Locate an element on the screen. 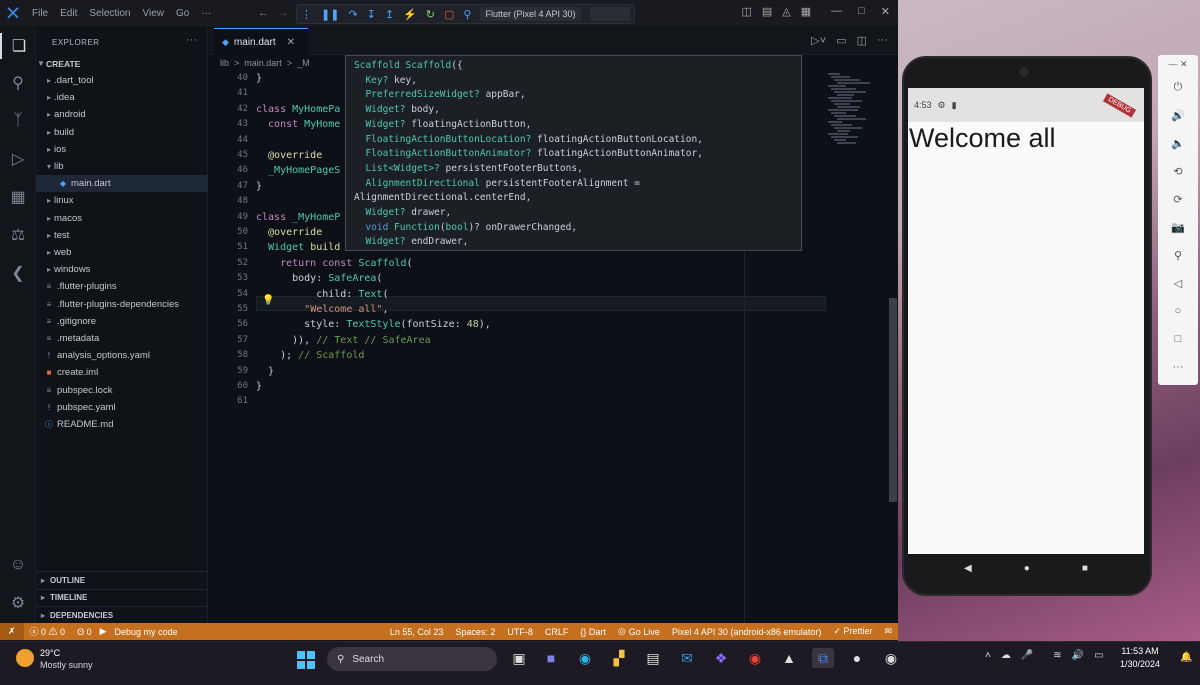 The image size is (1200, 685). breadcrumb-item: main.dart is located at coordinates (263, 63).